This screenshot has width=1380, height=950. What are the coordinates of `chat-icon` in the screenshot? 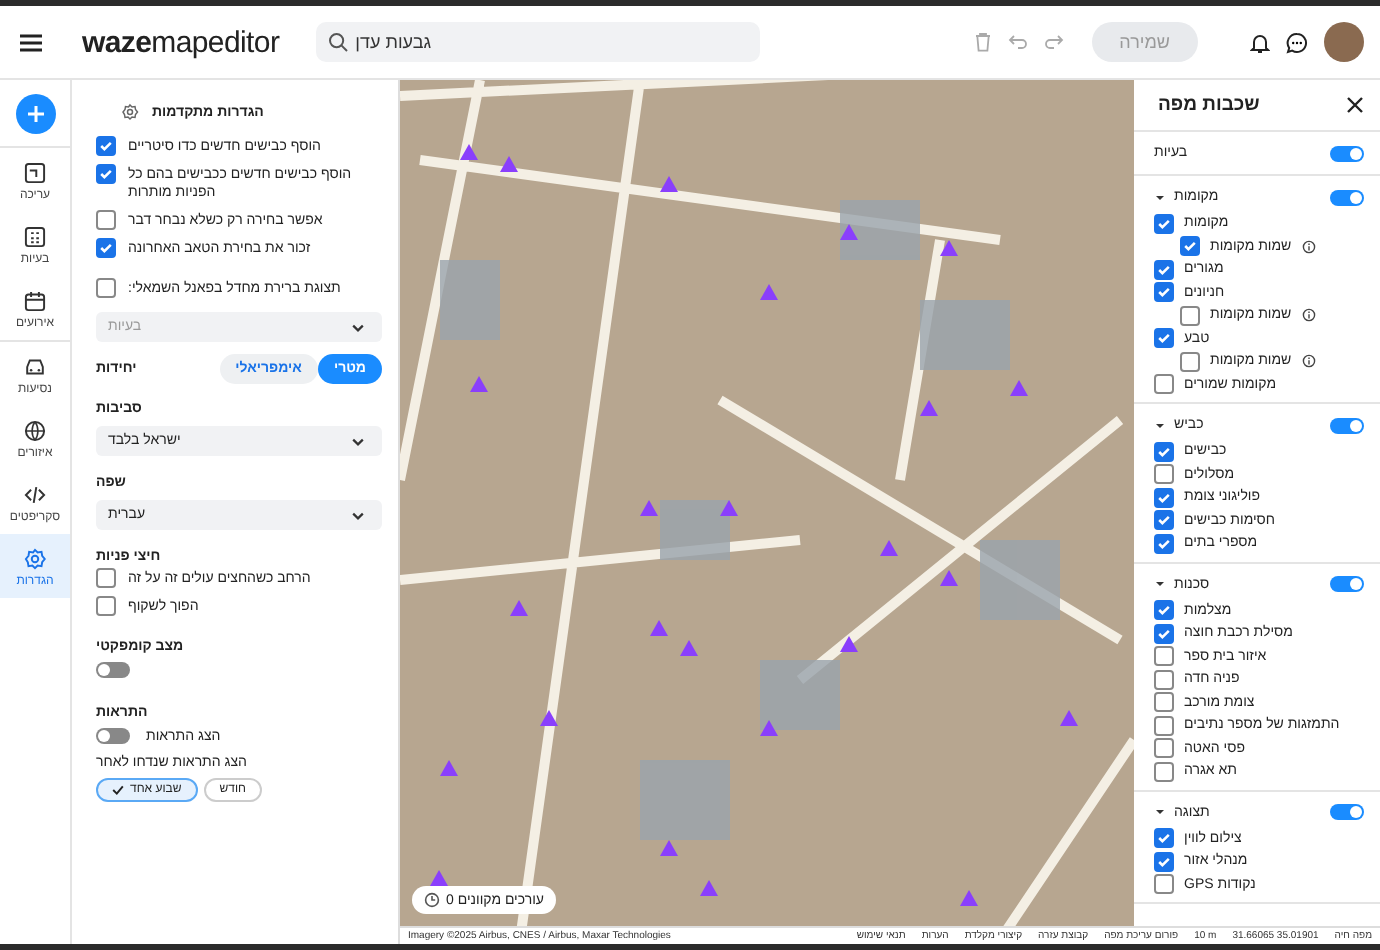 It's located at (1297, 42).